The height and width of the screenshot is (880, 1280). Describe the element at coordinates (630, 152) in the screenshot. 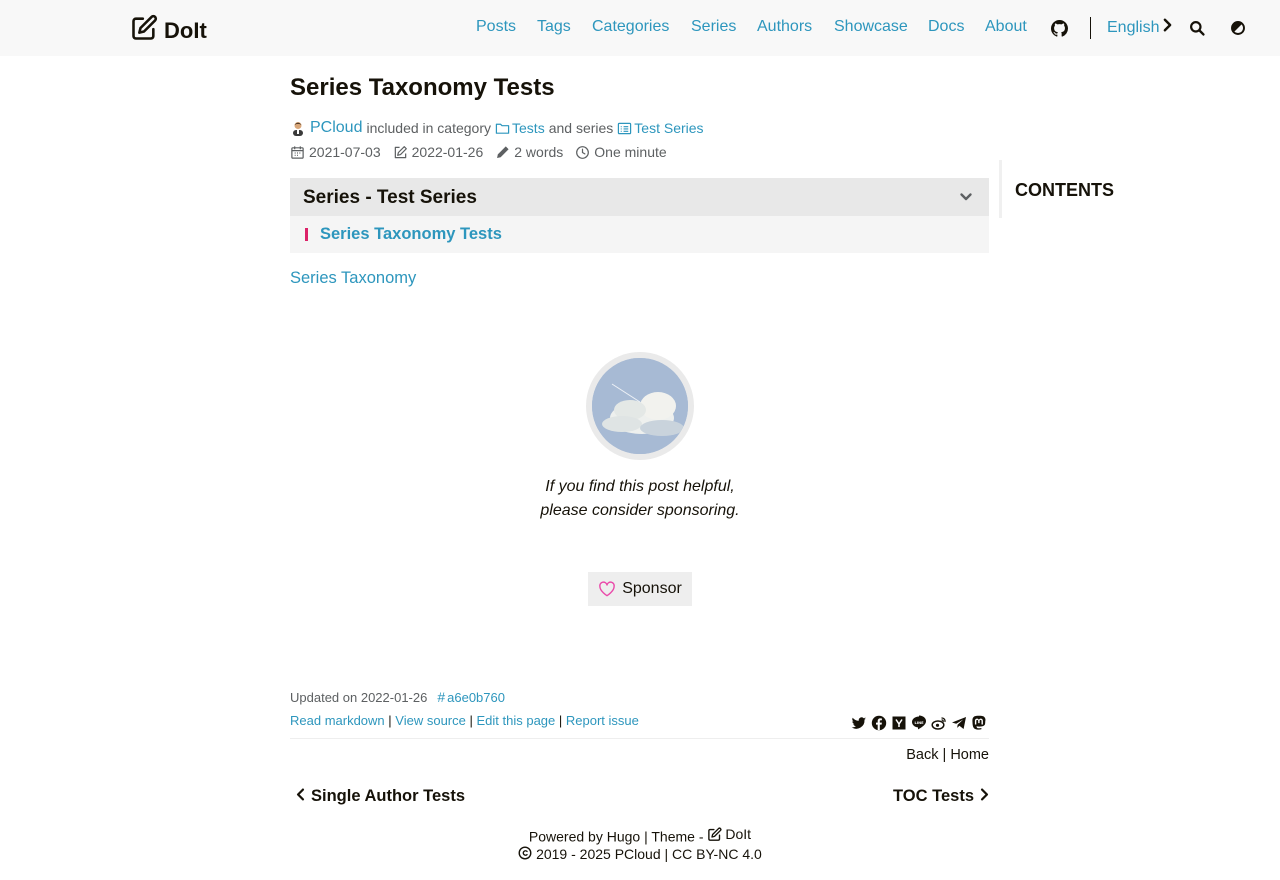

I see `reading-time: One minute` at that location.